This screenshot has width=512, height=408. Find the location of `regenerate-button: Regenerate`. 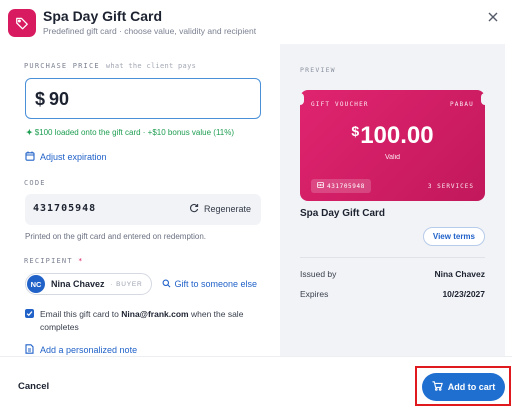

regenerate-button: Regenerate is located at coordinates (220, 209).